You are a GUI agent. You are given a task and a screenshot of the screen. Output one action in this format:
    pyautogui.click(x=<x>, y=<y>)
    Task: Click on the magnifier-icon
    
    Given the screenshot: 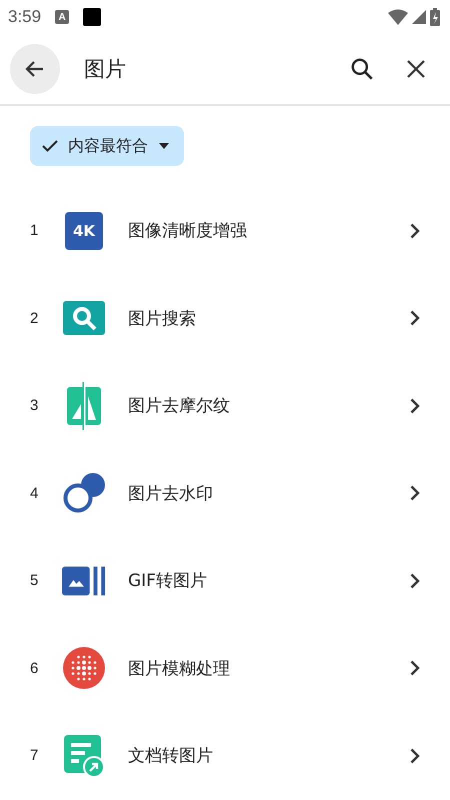 What is the action you would take?
    pyautogui.click(x=84, y=318)
    